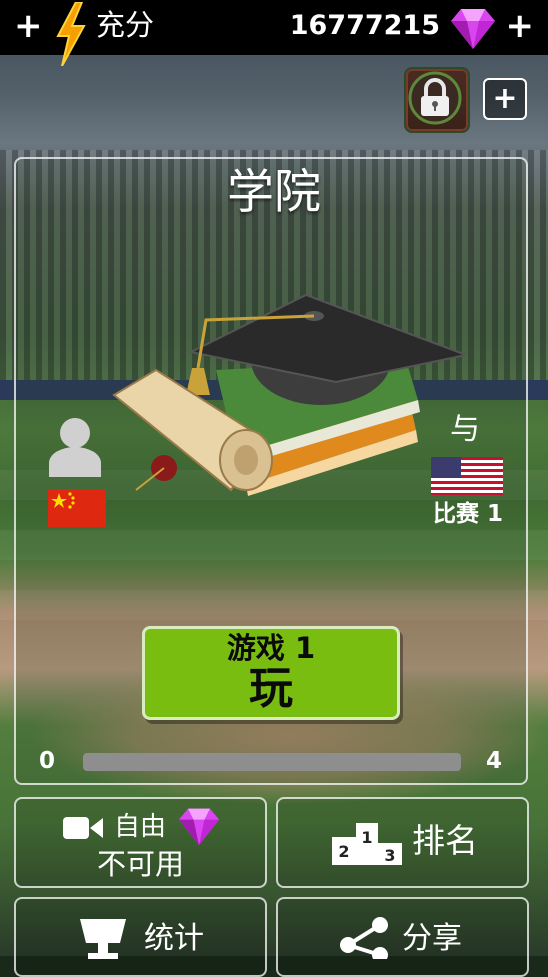  What do you see at coordinates (140, 827) in the screenshot?
I see `free-label: 自由` at bounding box center [140, 827].